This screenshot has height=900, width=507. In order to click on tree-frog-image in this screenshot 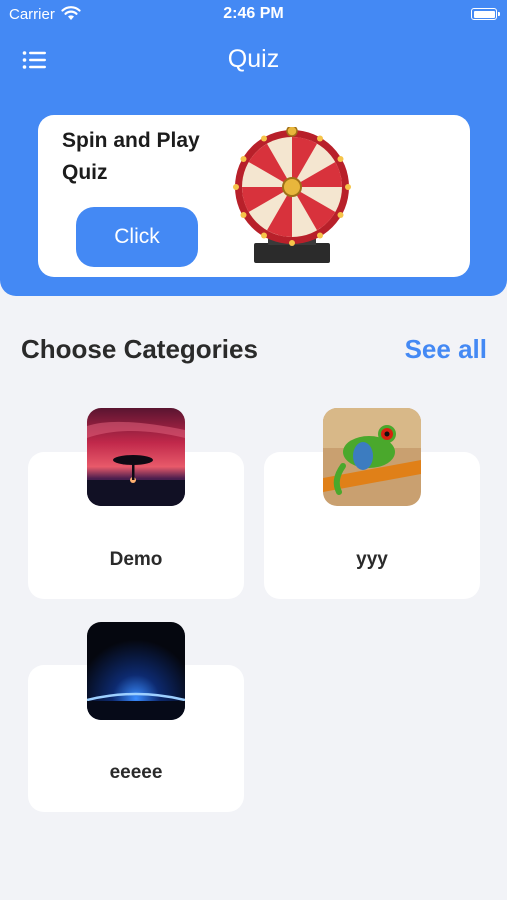, I will do `click(372, 457)`.